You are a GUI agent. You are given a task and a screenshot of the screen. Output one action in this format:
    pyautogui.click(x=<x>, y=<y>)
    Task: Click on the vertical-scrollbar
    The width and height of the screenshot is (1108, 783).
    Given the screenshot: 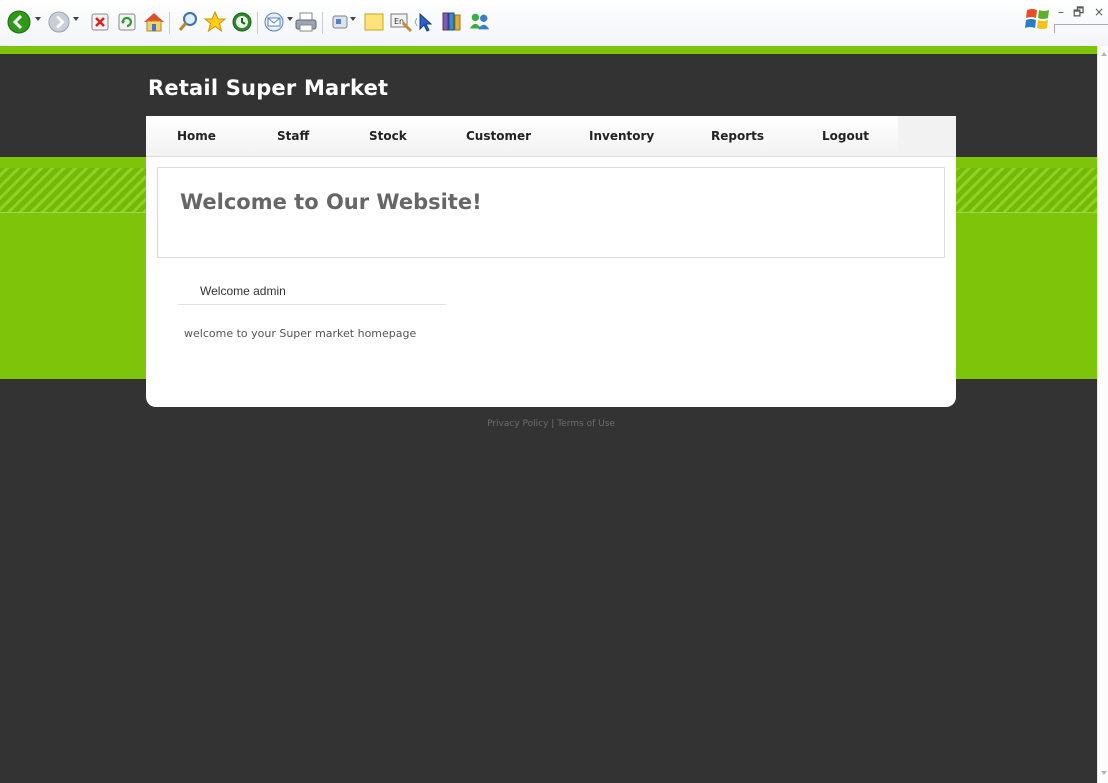 What is the action you would take?
    pyautogui.click(x=1102, y=414)
    